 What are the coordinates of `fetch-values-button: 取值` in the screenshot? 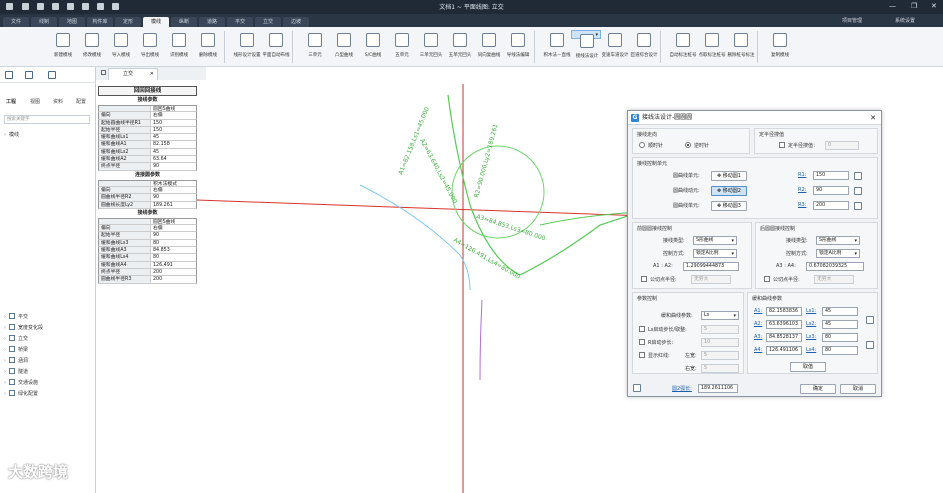 It's located at (808, 367).